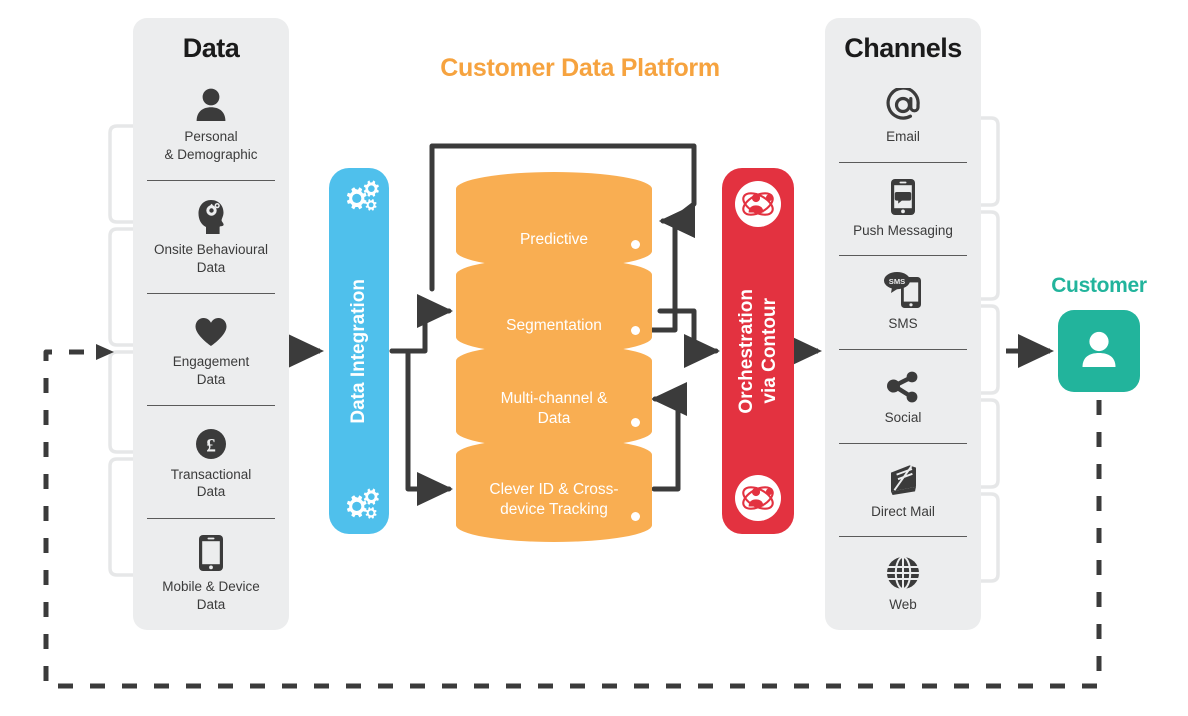 The image size is (1188, 716). Describe the element at coordinates (897, 281) in the screenshot. I see `svg-text: SMS` at that location.